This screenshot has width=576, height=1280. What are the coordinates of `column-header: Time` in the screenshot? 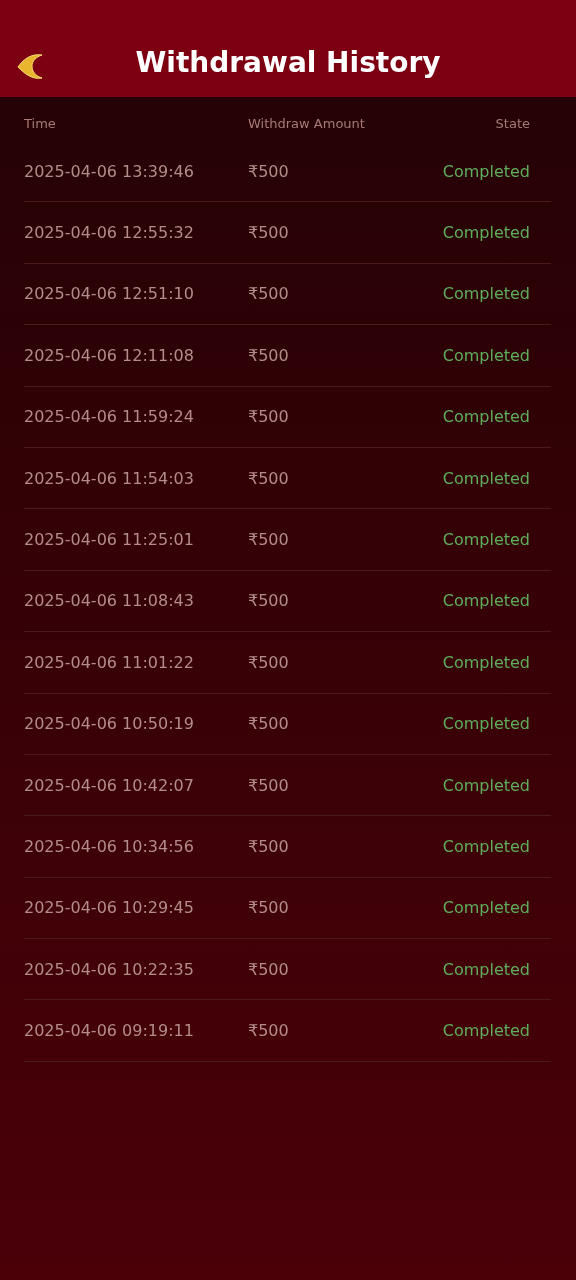 It's located at (40, 123).